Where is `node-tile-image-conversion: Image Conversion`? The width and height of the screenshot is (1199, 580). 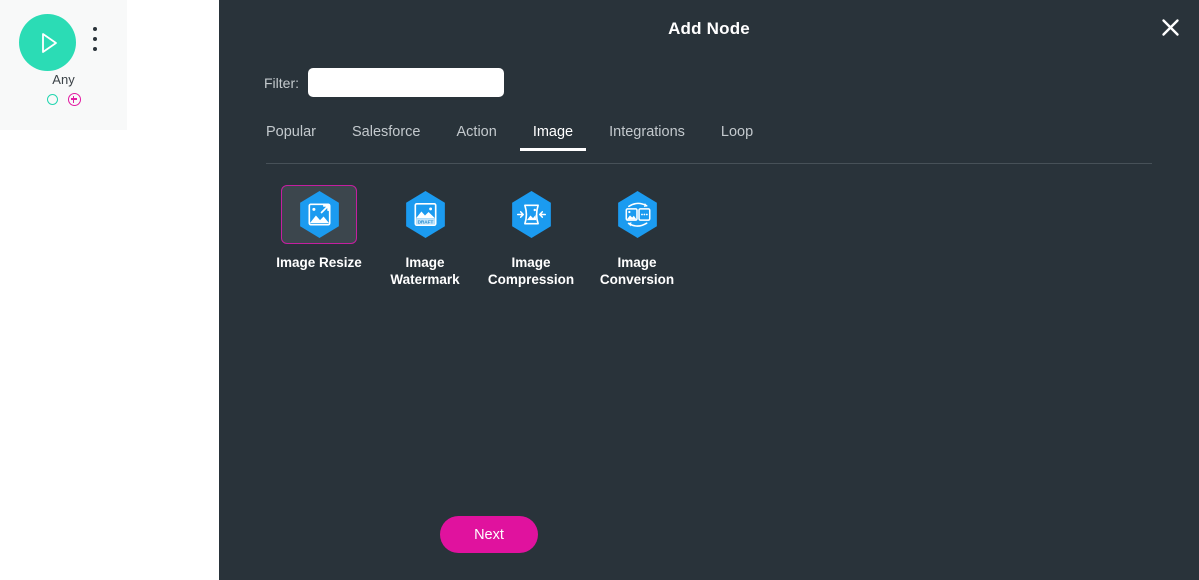
node-tile-image-conversion: Image Conversion is located at coordinates (637, 236).